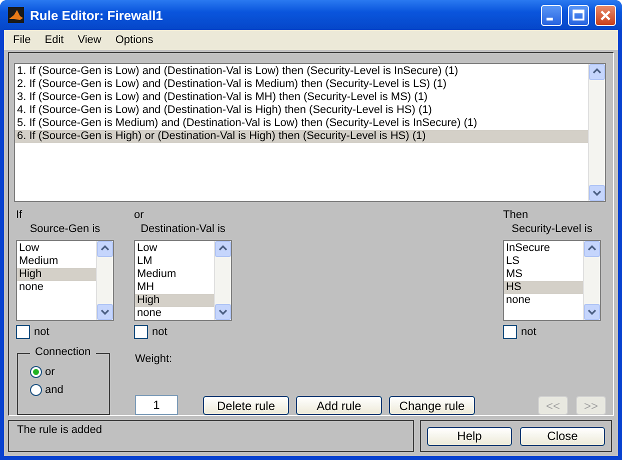  What do you see at coordinates (551, 15) in the screenshot?
I see `minimize-button` at bounding box center [551, 15].